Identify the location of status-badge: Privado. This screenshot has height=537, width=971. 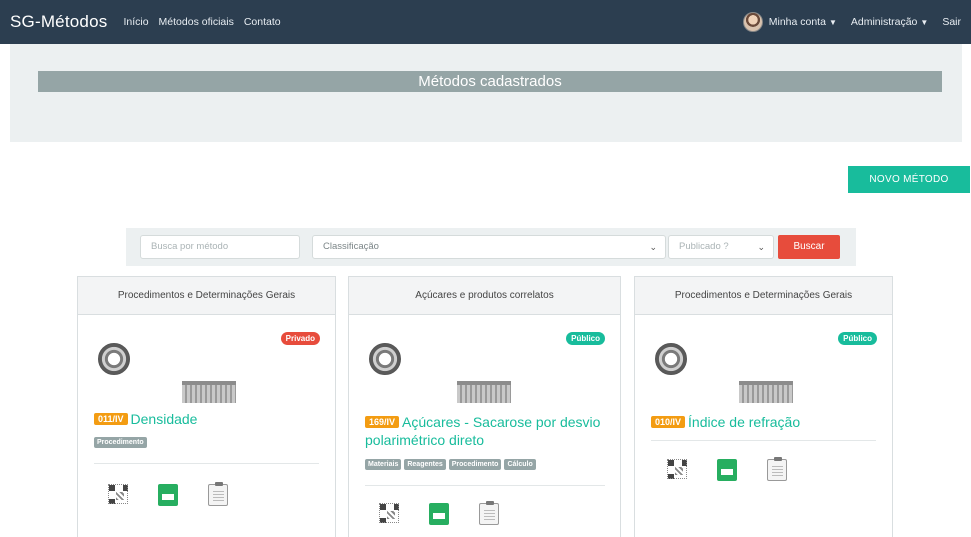
(300, 338).